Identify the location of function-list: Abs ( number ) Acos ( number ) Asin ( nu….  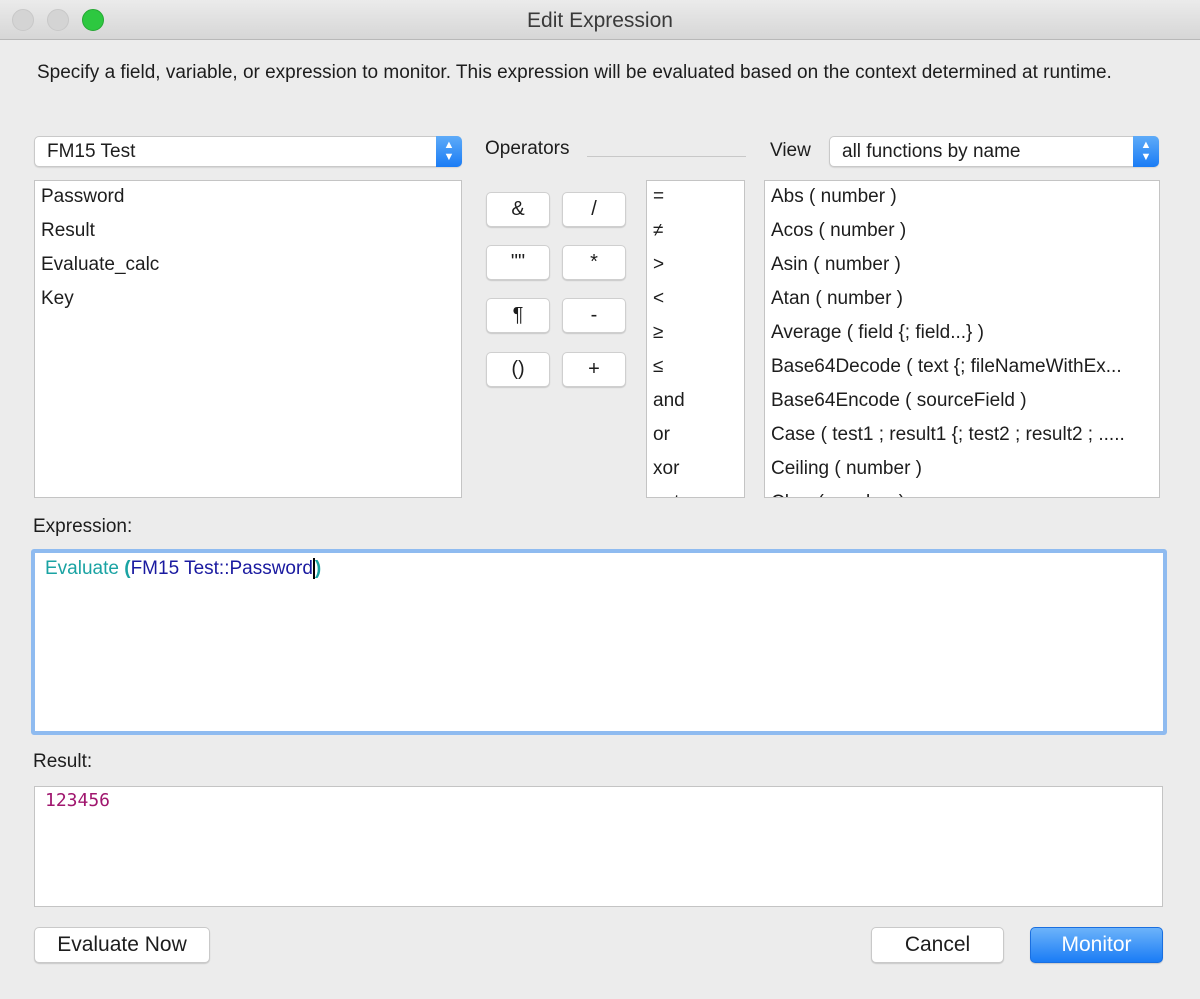
(962, 339).